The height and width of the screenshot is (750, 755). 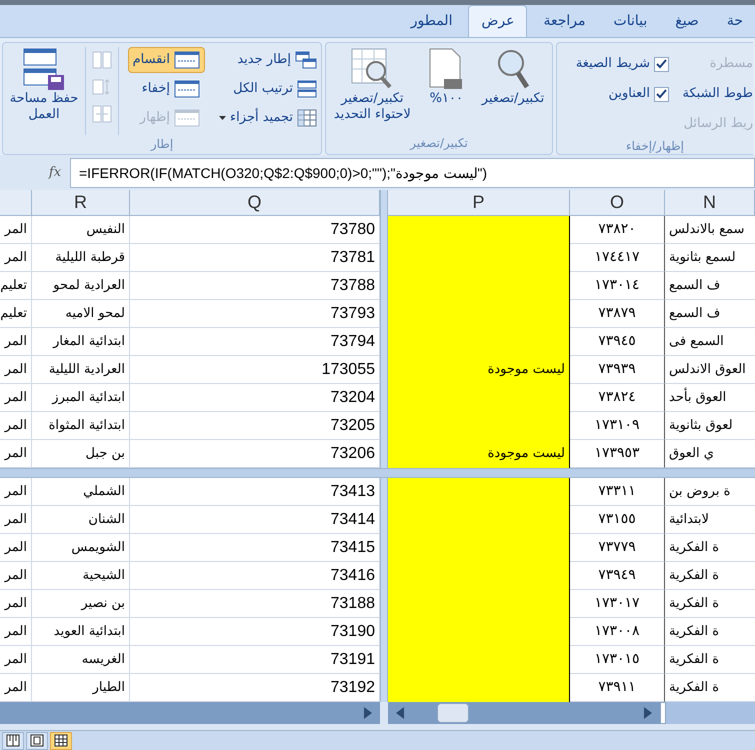 What do you see at coordinates (61, 741) in the screenshot?
I see `normal-view-button` at bounding box center [61, 741].